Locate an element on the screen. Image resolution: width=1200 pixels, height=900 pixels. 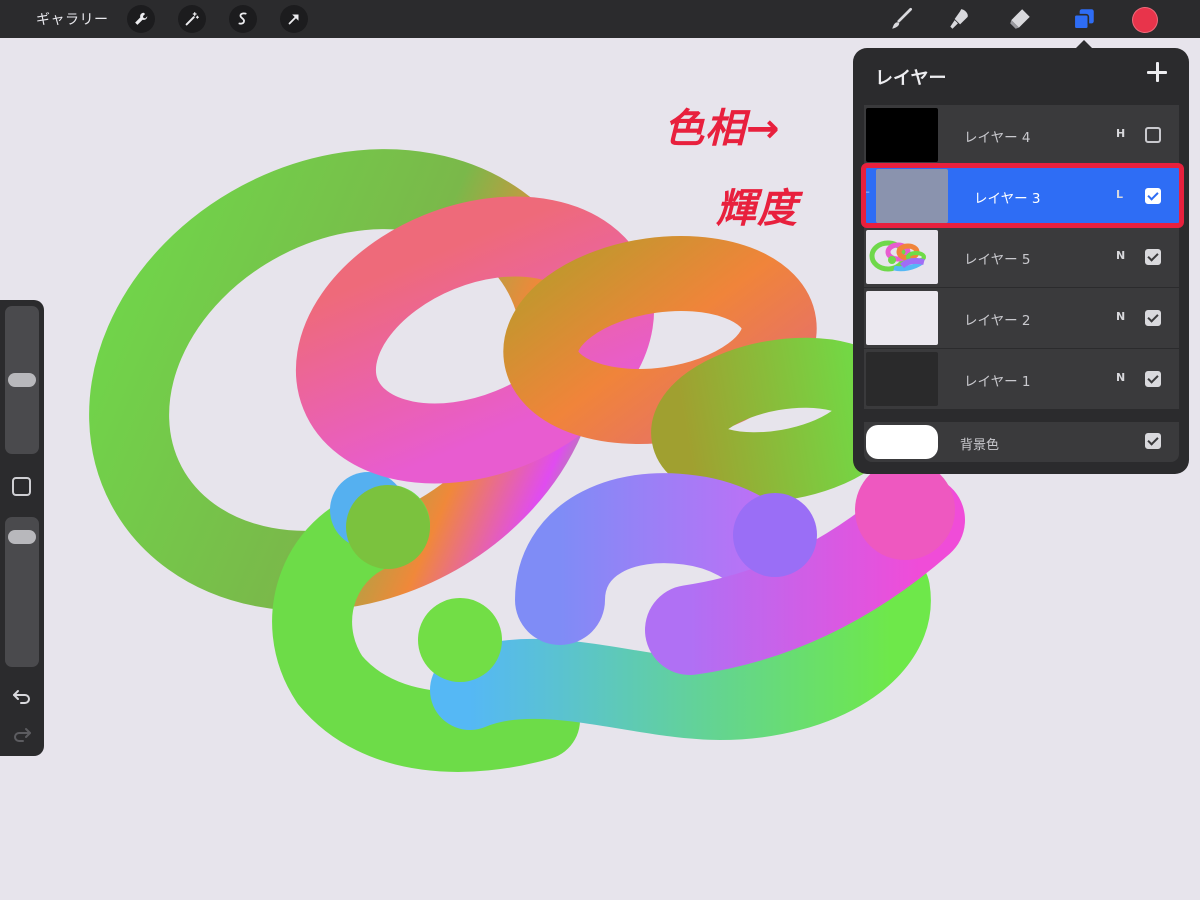
gallery-button: ギャラリー is located at coordinates (72, 19).